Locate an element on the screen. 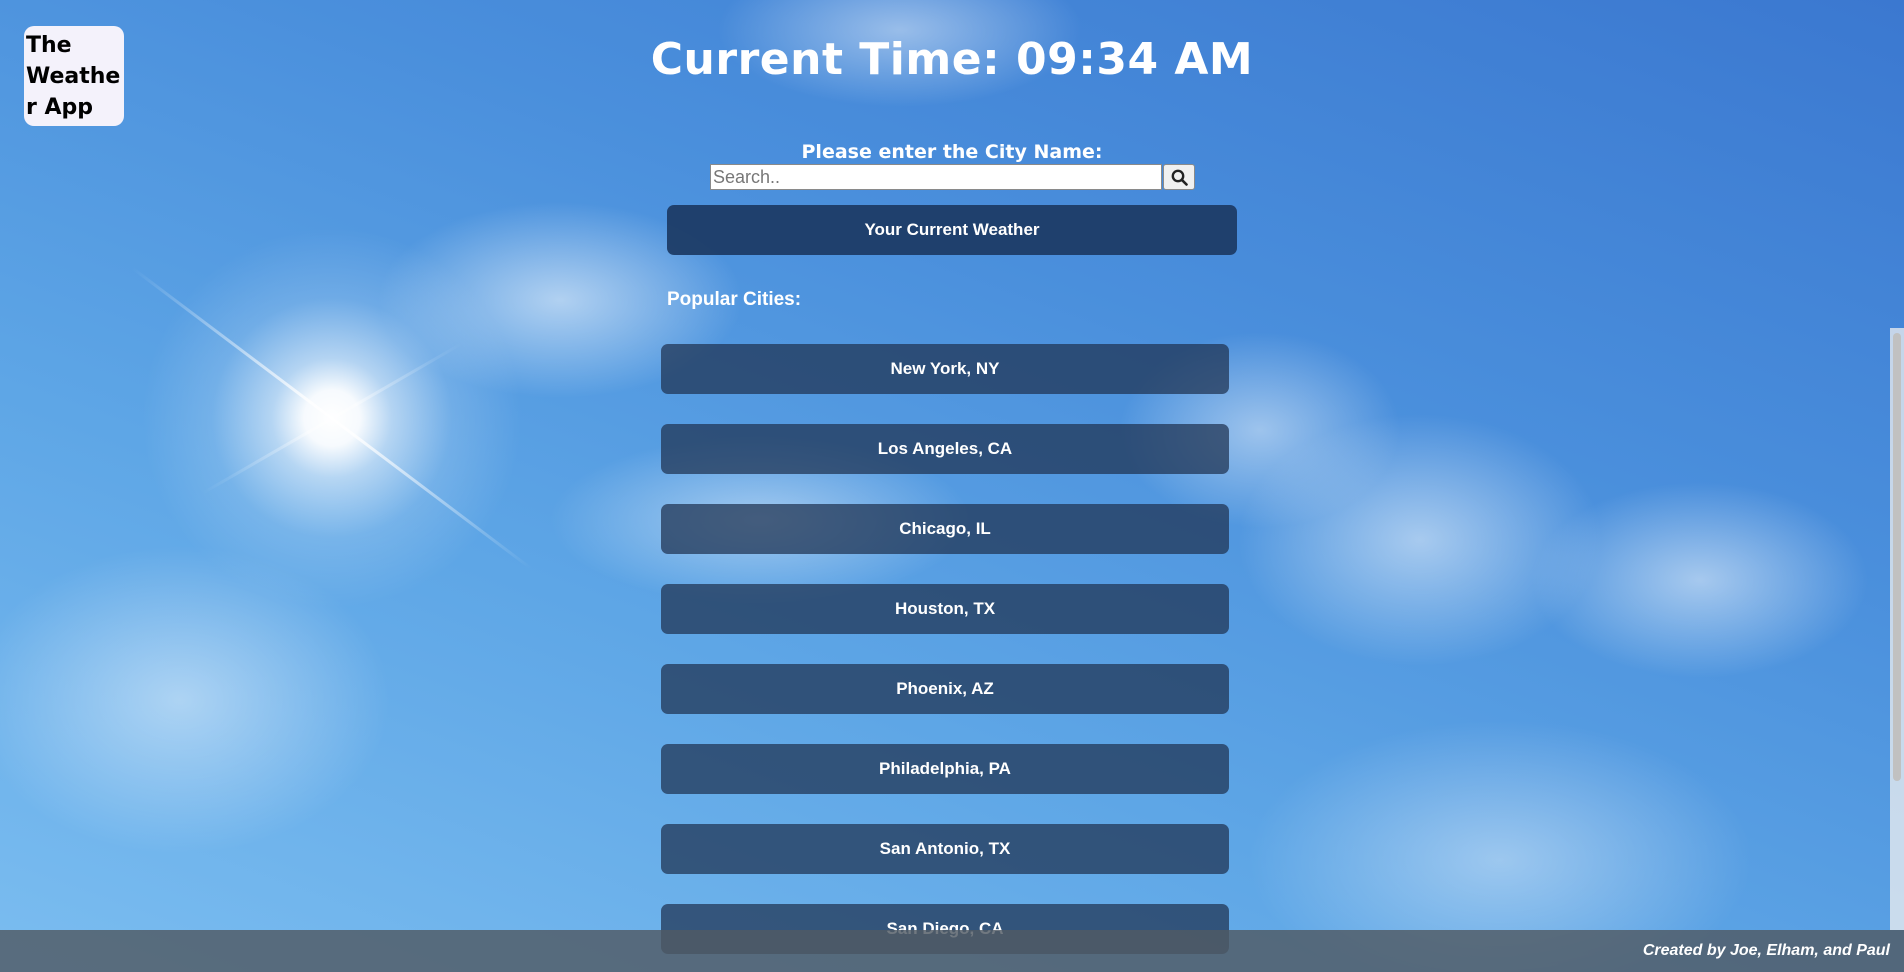  city-button-san-antonio: San Antonio, TX is located at coordinates (945, 849).